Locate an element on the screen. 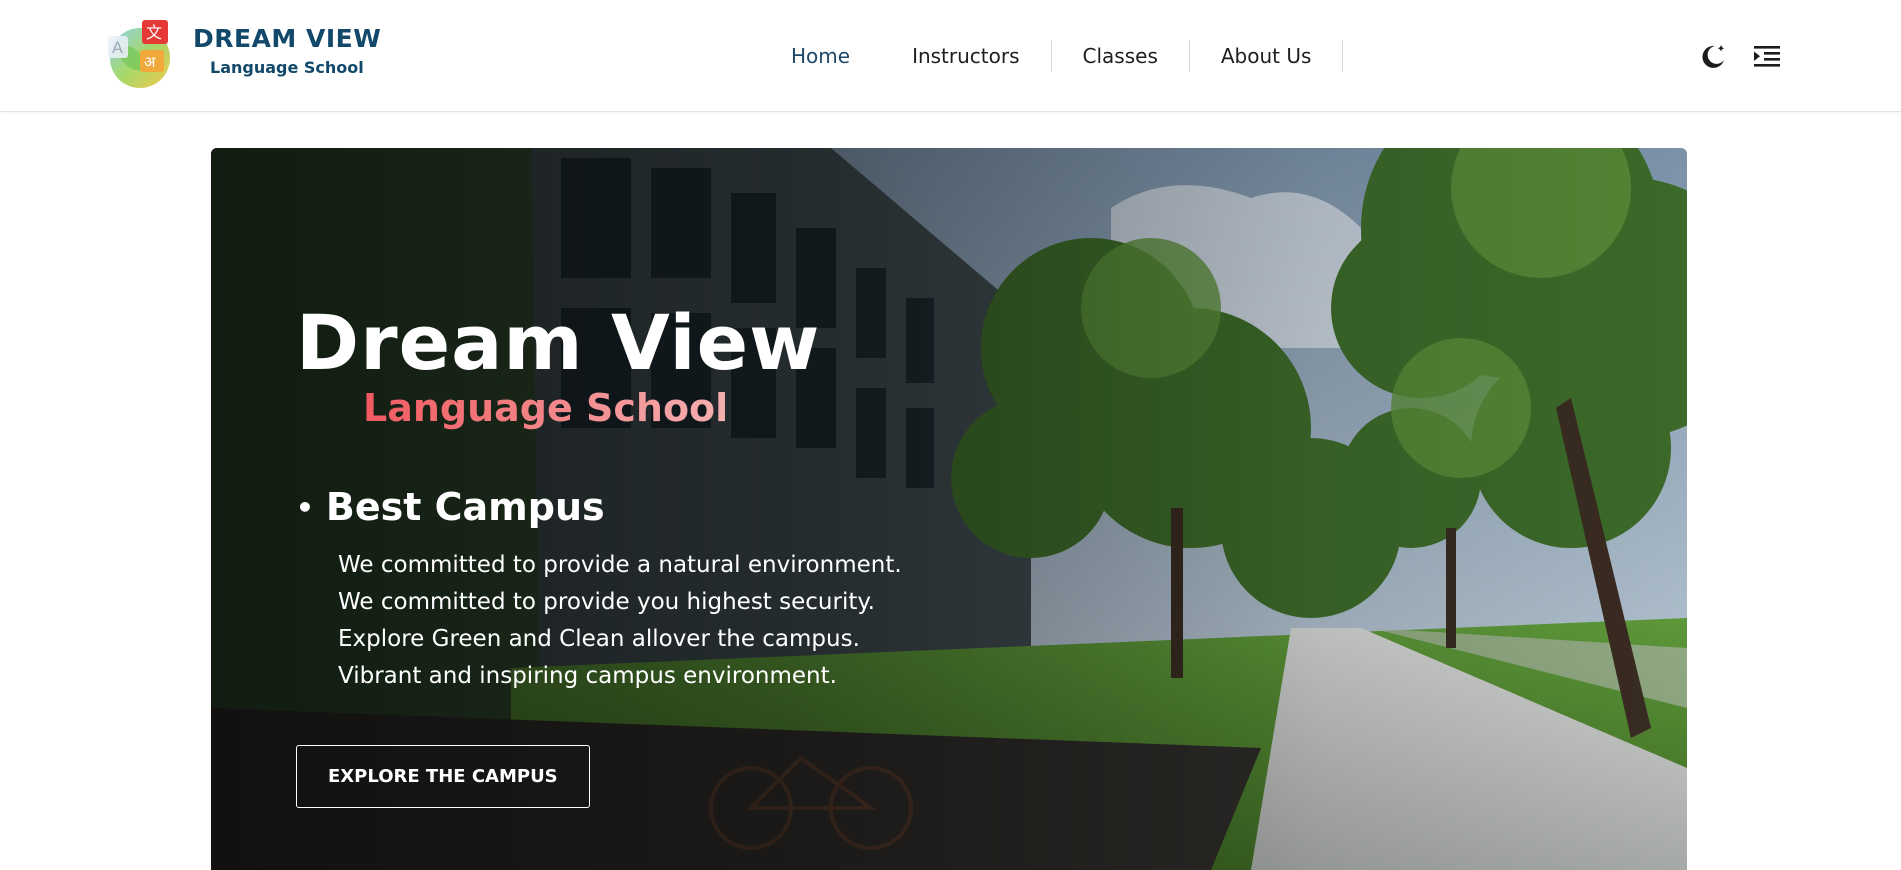  moon-icon is located at coordinates (1713, 56).